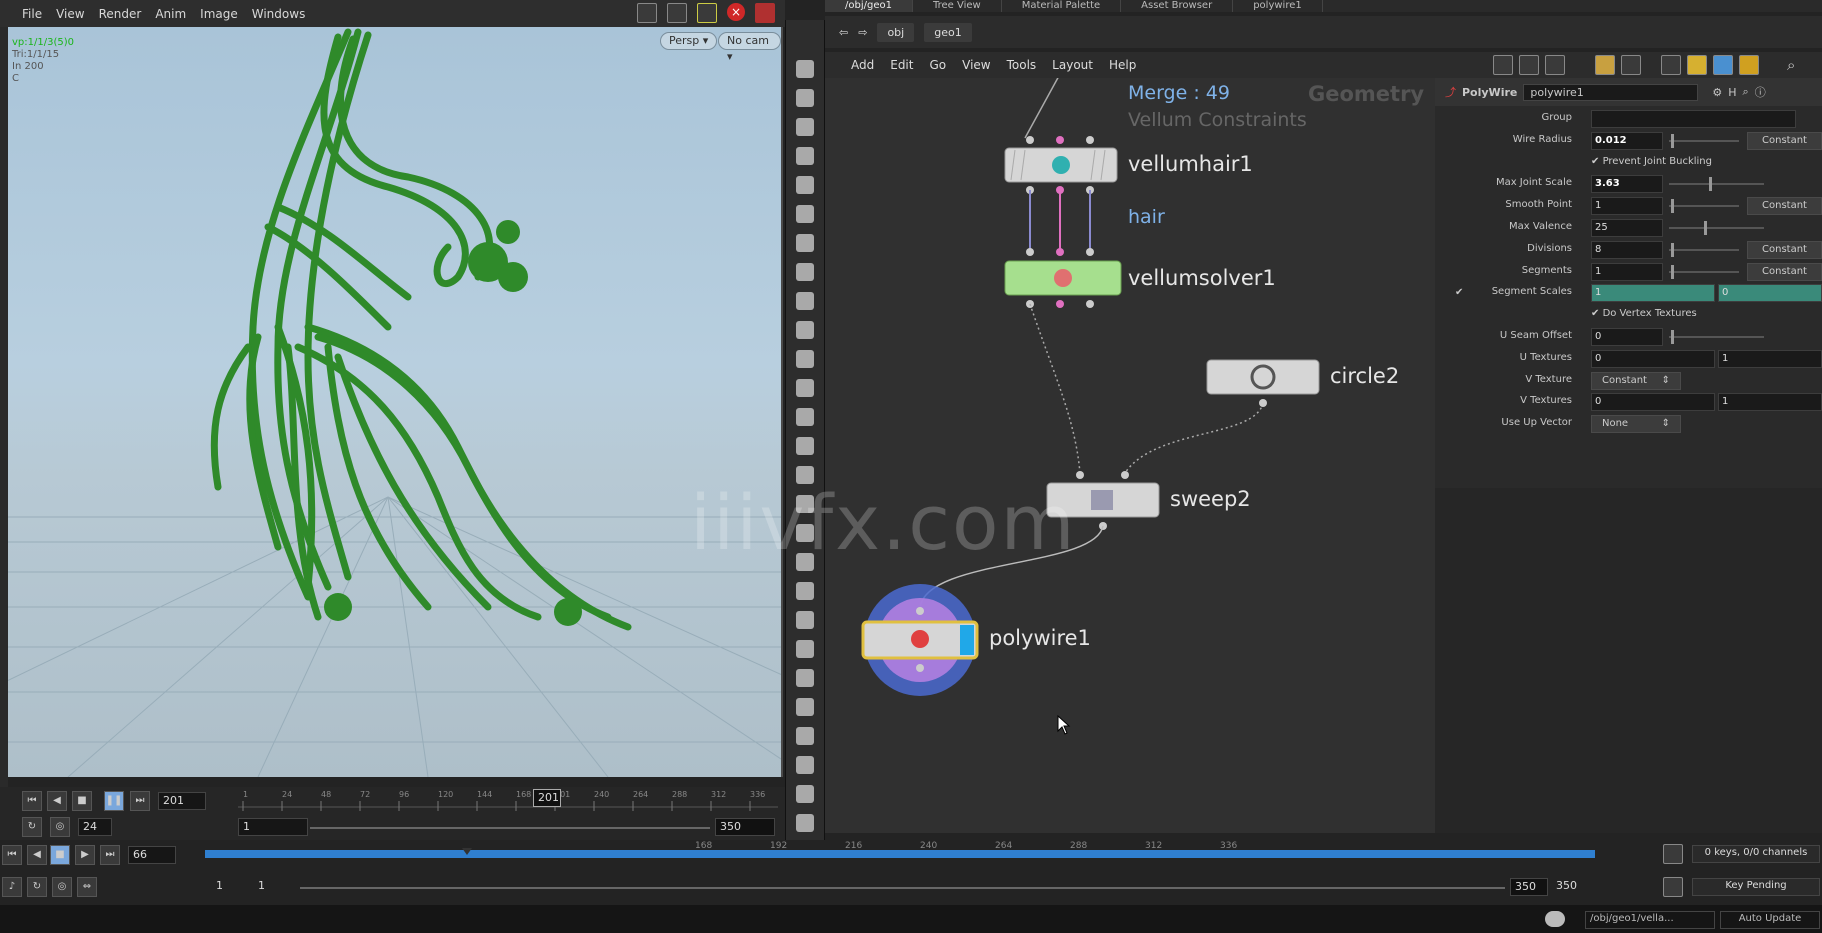 The height and width of the screenshot is (933, 1822). I want to click on keys-icon, so click(1673, 854).